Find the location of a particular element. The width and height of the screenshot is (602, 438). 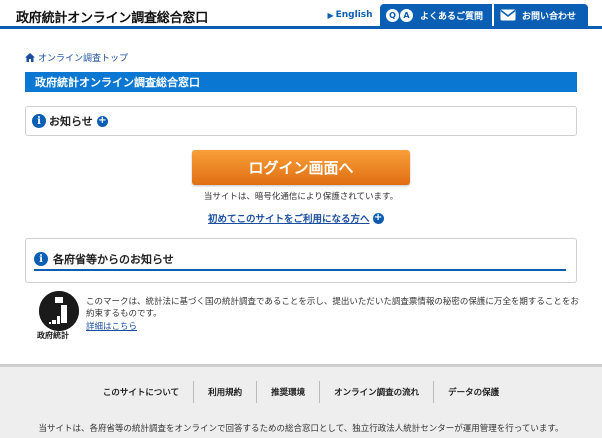

statistics-mark-logo is located at coordinates (59, 311).